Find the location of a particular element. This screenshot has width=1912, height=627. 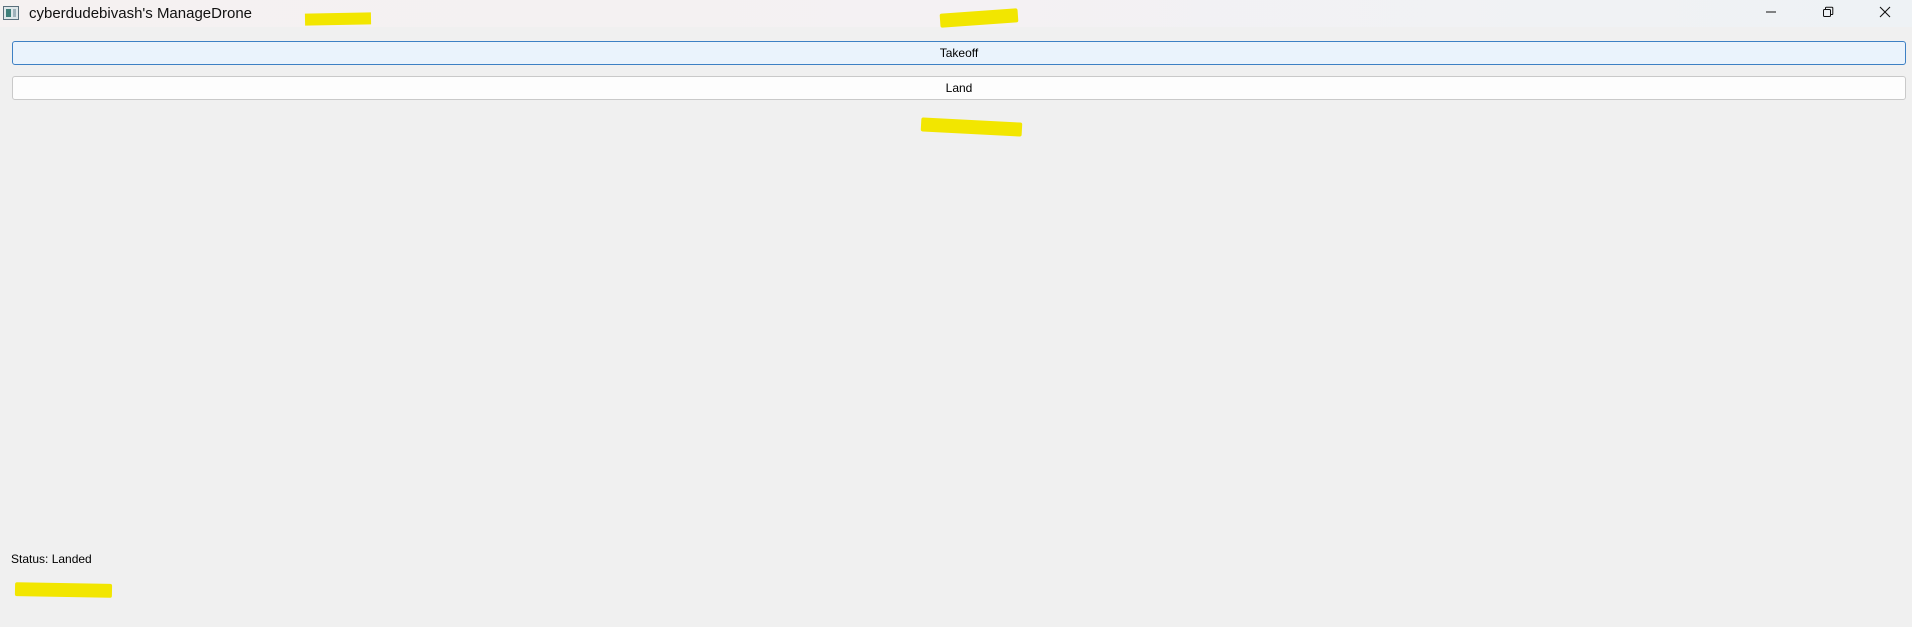

window-title: cyberdudebivash's ManageDrone is located at coordinates (141, 13).